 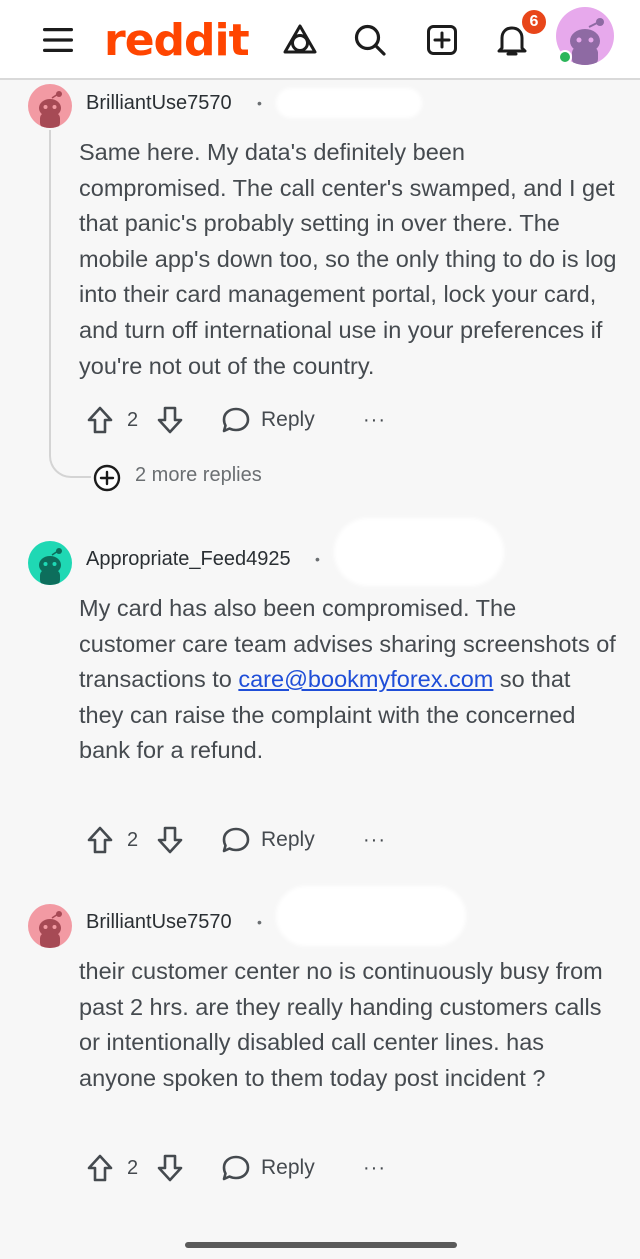 I want to click on email-link: care@bookmyforex.com, so click(x=365, y=679).